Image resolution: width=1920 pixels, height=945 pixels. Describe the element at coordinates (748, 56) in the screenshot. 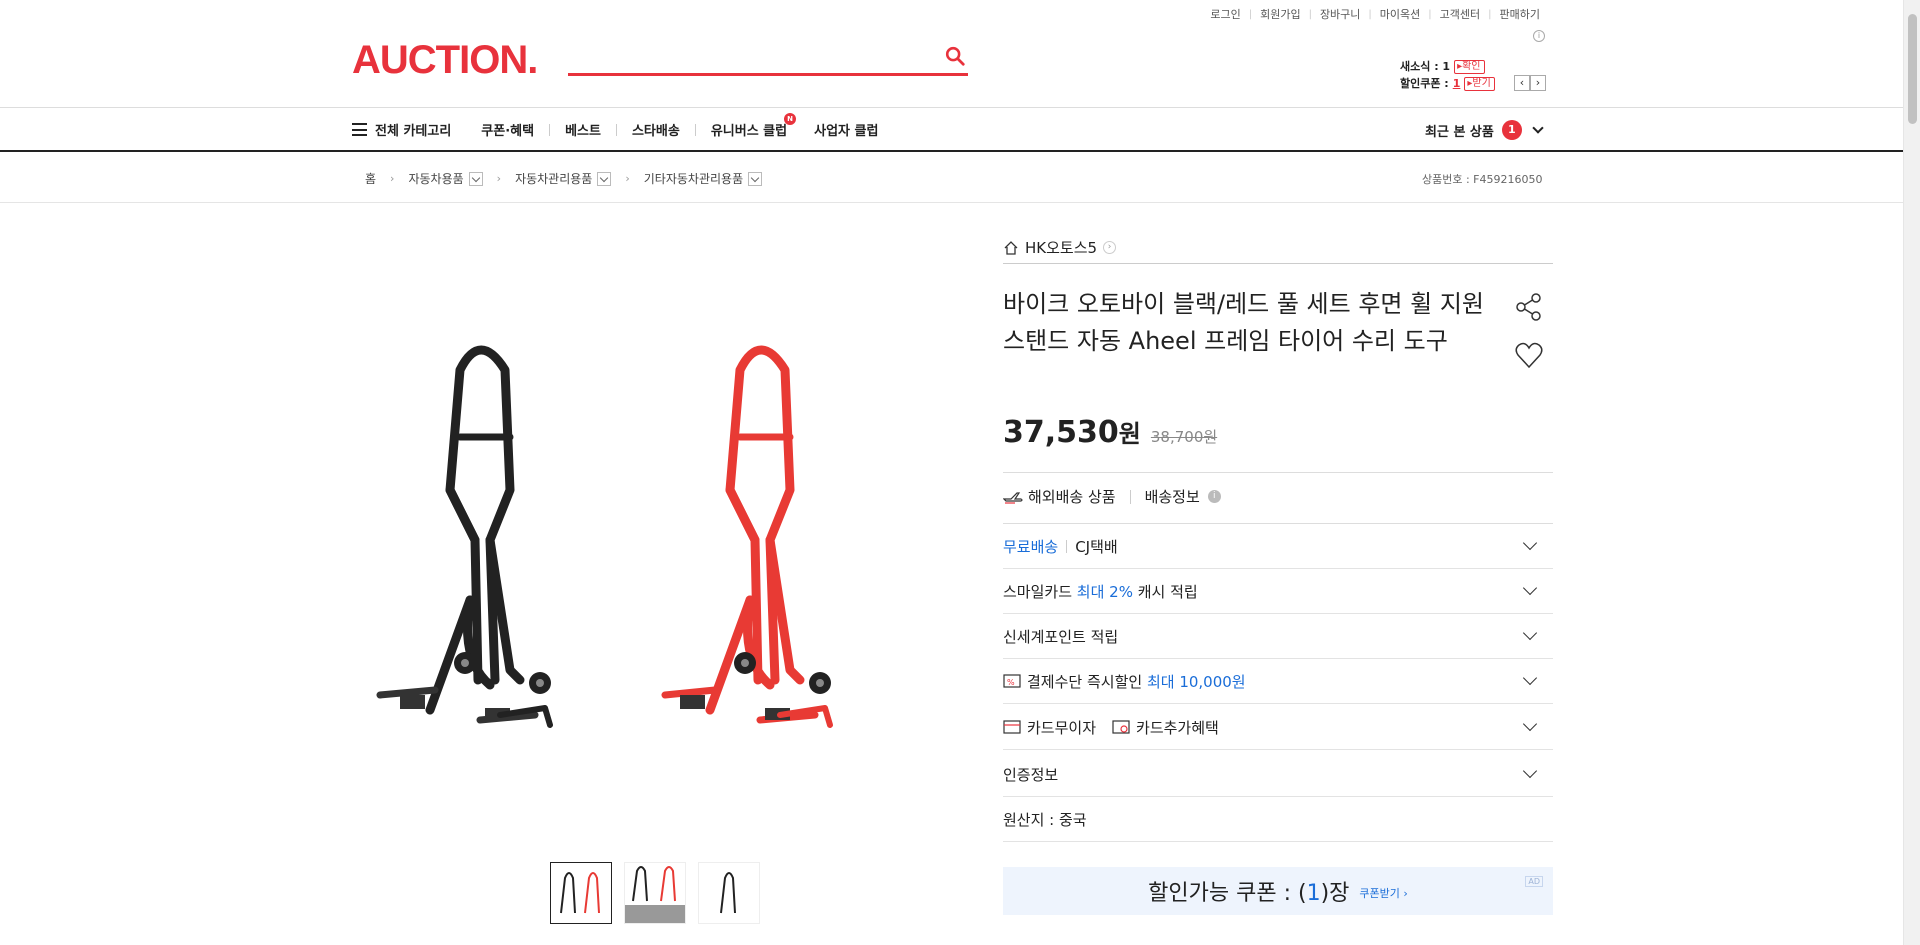

I see `search-input` at that location.